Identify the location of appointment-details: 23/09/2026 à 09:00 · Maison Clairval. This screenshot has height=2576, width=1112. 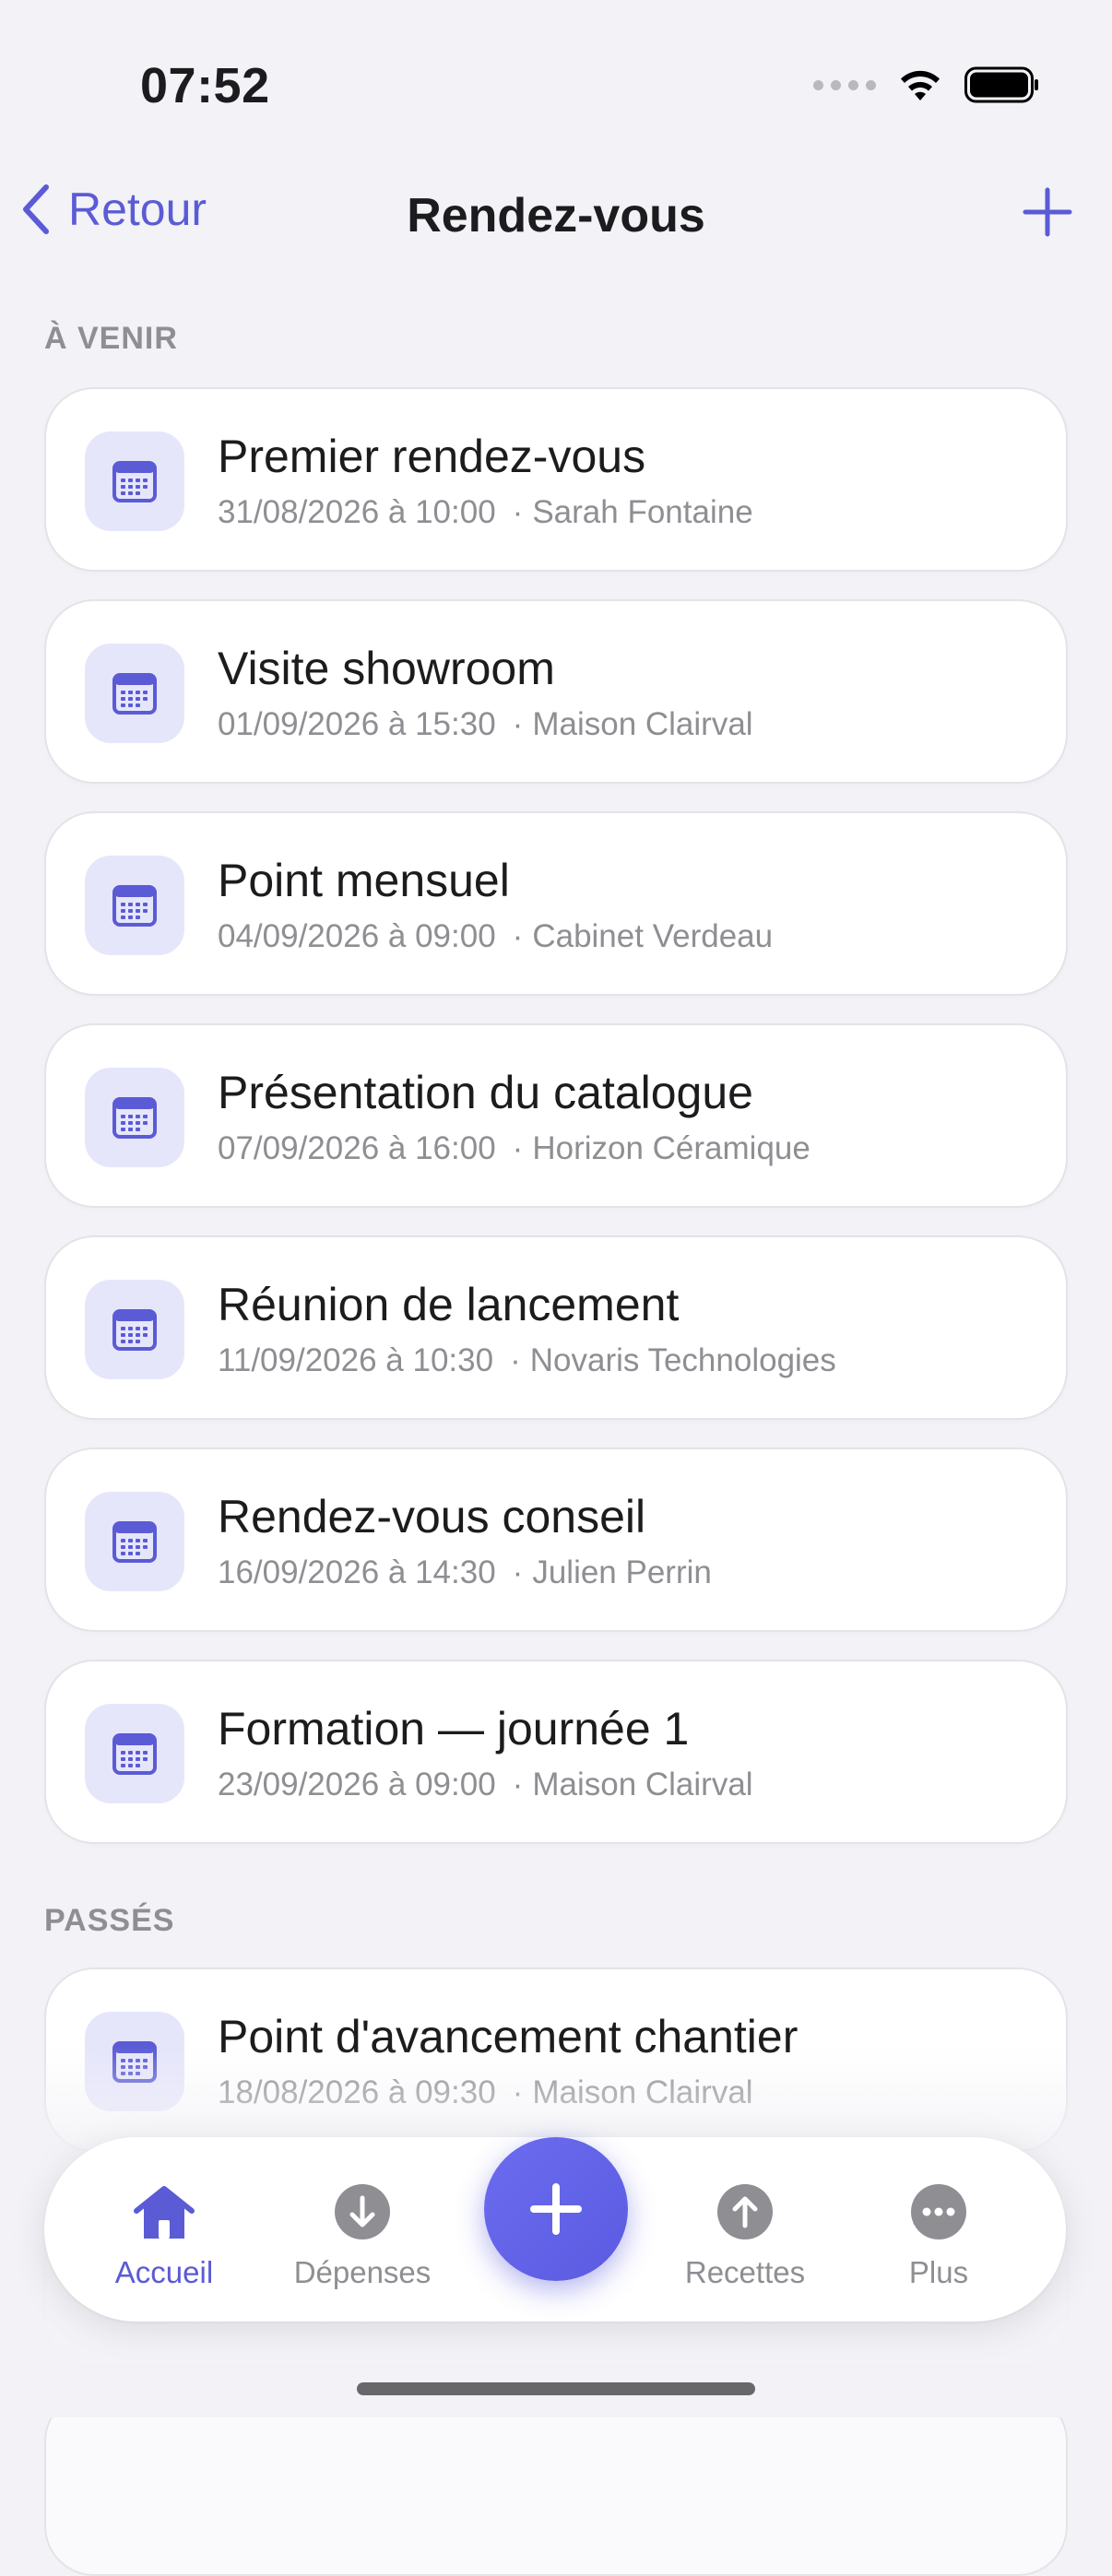
(485, 1785).